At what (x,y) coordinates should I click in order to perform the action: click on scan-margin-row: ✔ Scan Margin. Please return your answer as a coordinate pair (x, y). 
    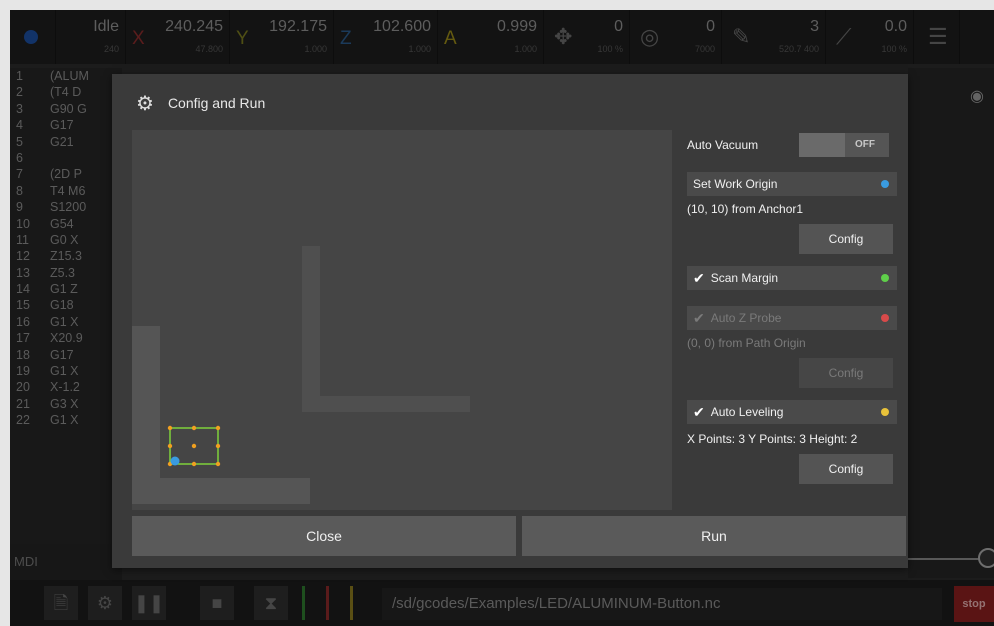
    Looking at the image, I should click on (792, 278).